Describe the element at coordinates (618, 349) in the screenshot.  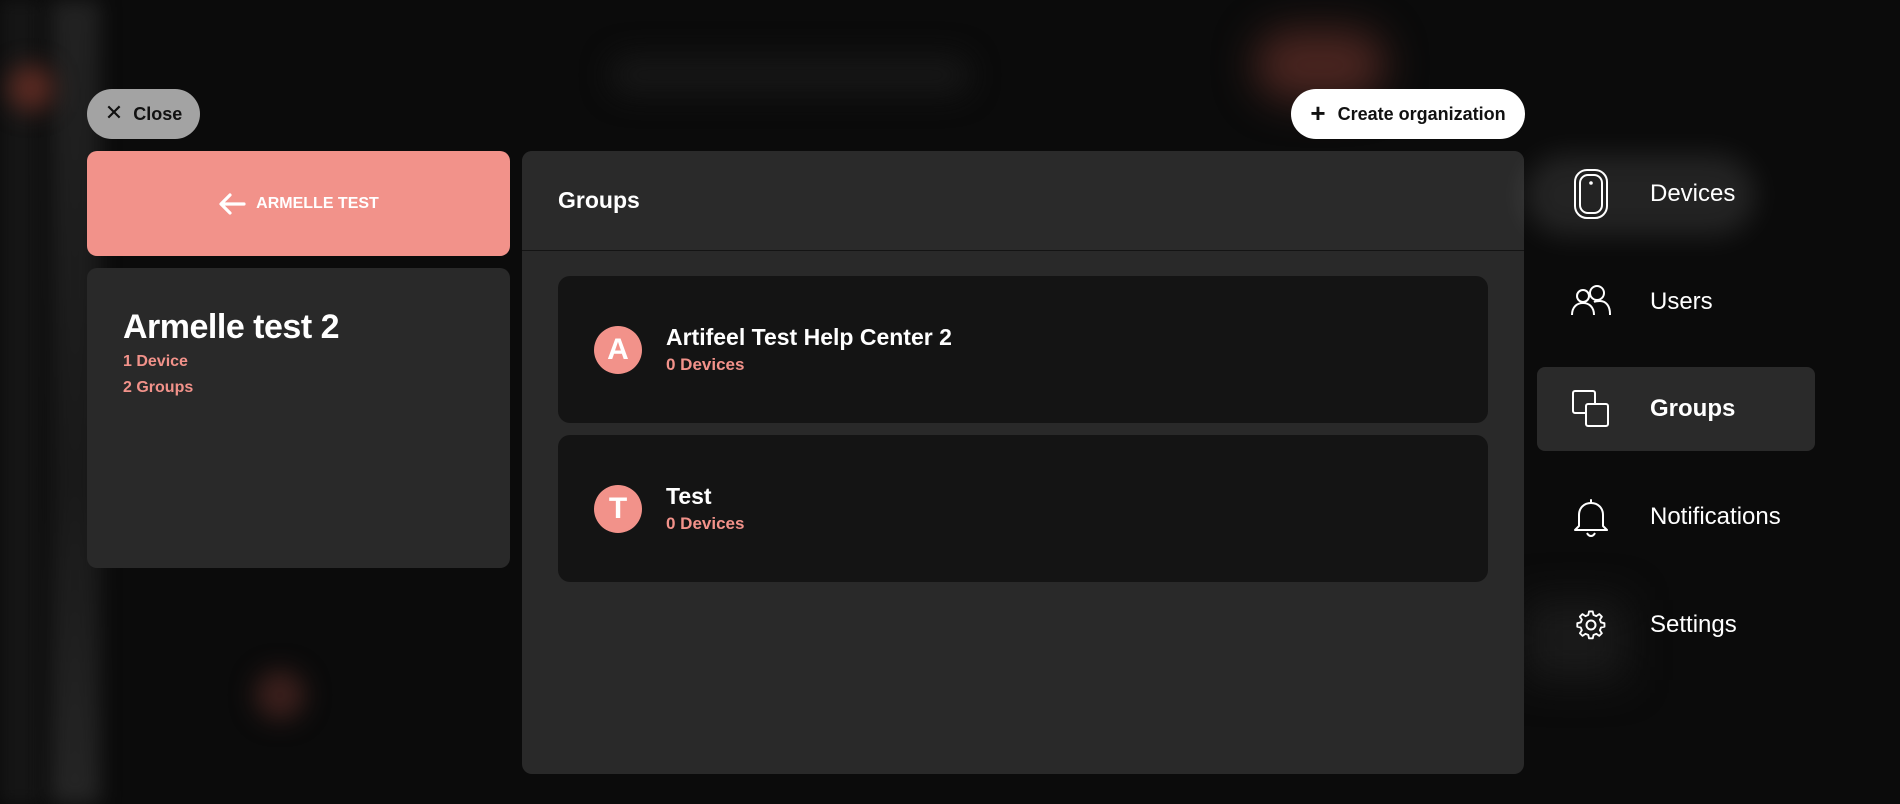
I see `group-avatar: A` at that location.